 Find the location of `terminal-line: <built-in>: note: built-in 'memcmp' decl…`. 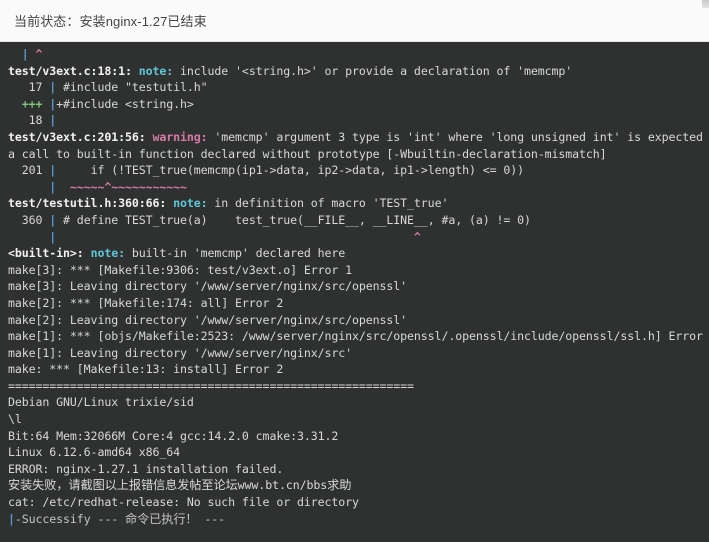

terminal-line: <built-in>: note: built-in 'memcmp' decl… is located at coordinates (355, 253).